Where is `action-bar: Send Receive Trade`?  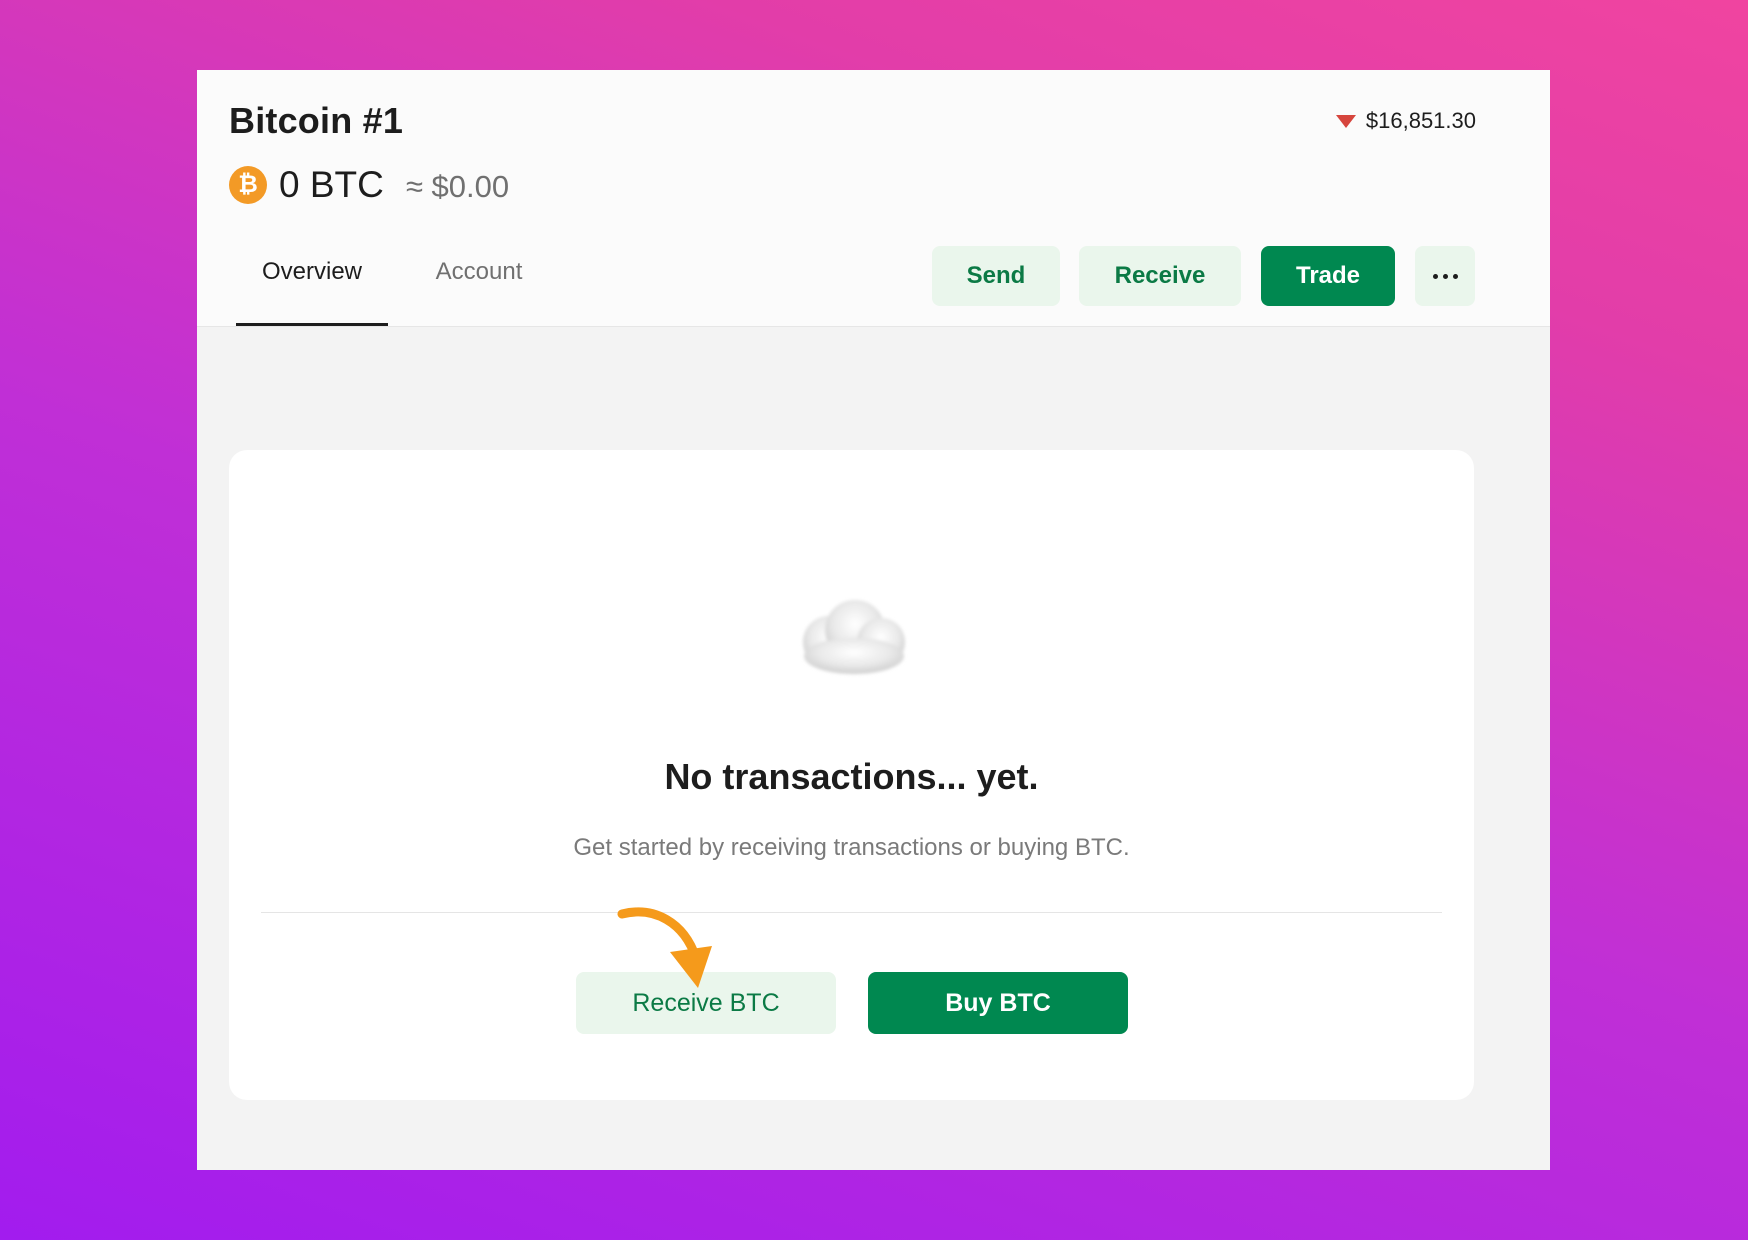
action-bar: Send Receive Trade is located at coordinates (1203, 276).